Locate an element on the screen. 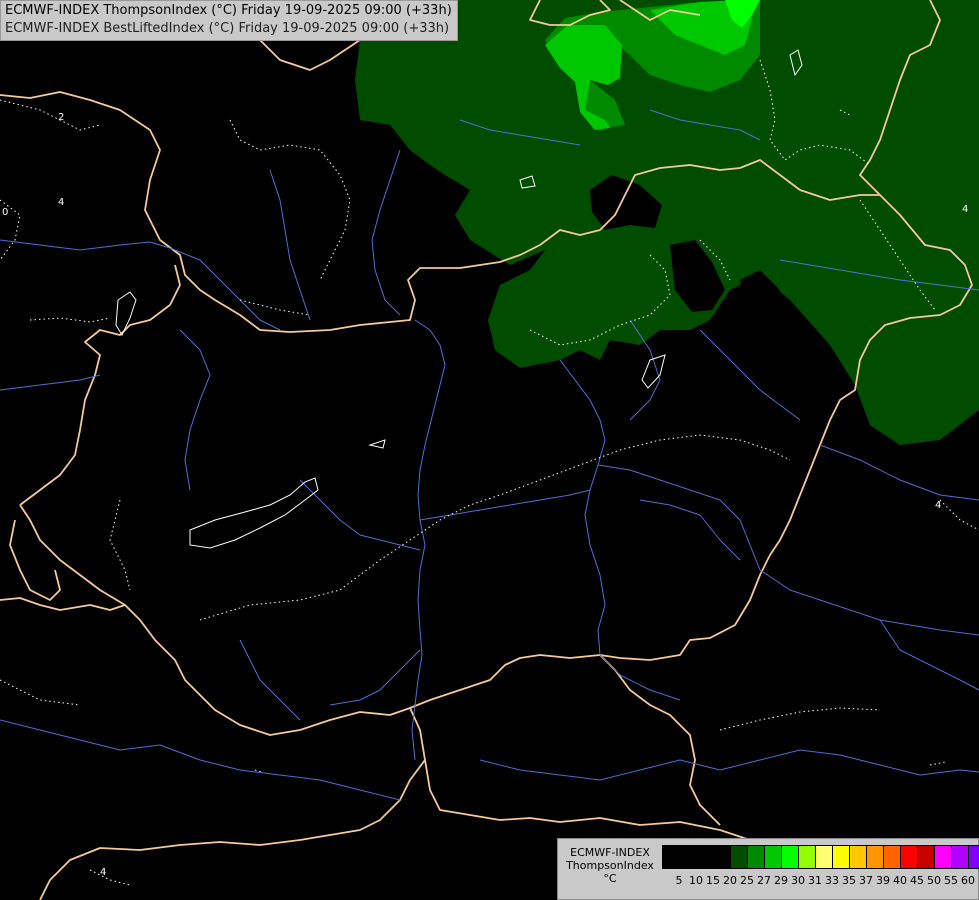  legend-title: ECMWF-INDEX ThompsonIndex °C is located at coordinates (610, 865).